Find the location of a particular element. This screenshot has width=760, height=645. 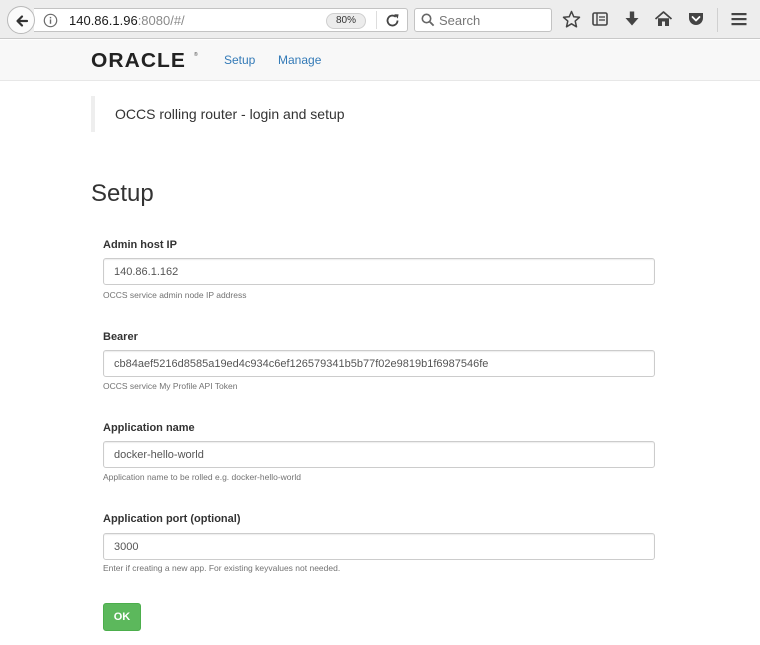

search-input is located at coordinates (493, 20).